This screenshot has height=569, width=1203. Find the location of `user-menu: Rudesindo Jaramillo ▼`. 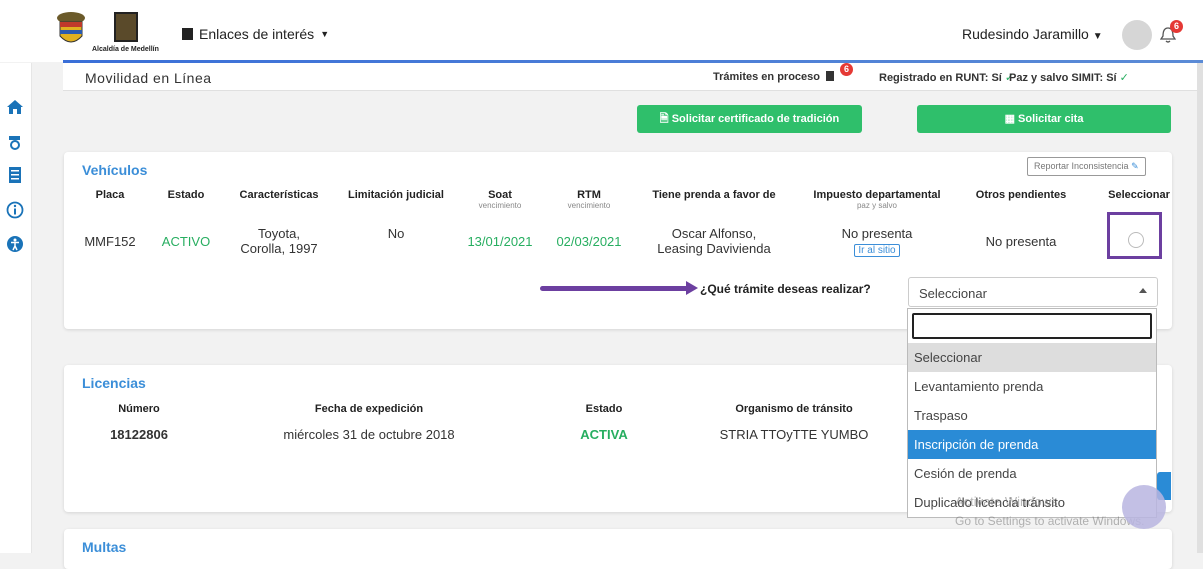

user-menu: Rudesindo Jaramillo ▼ is located at coordinates (1032, 34).